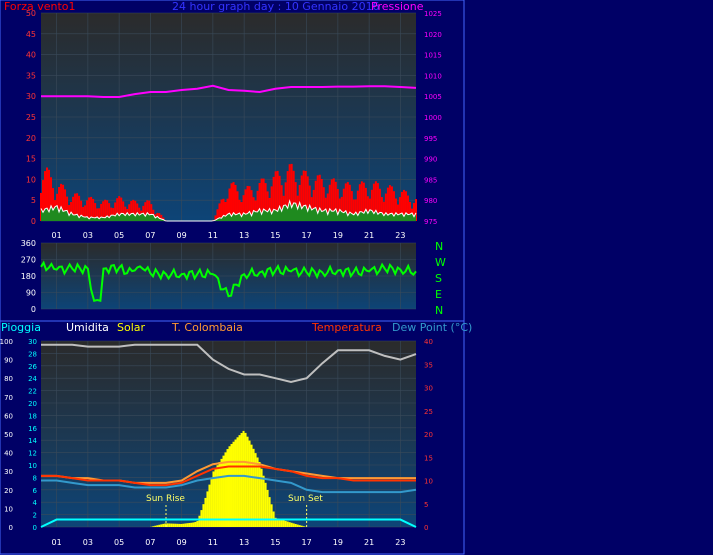 This screenshot has width=713, height=555. Describe the element at coordinates (35, 478) in the screenshot. I see `rain-tick-label: 8` at that location.